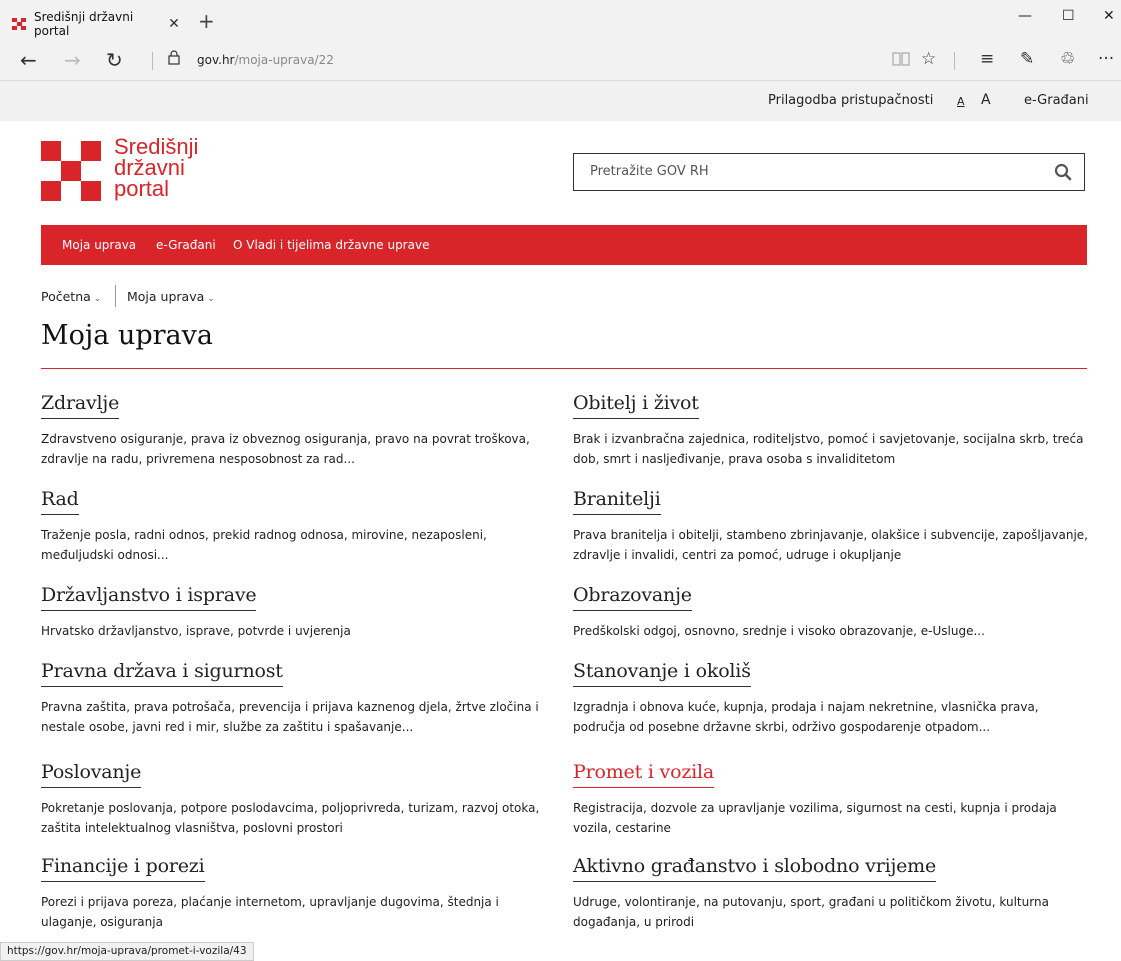 This screenshot has height=961, width=1121. What do you see at coordinates (1025, 16) in the screenshot?
I see `minimize-button: —` at bounding box center [1025, 16].